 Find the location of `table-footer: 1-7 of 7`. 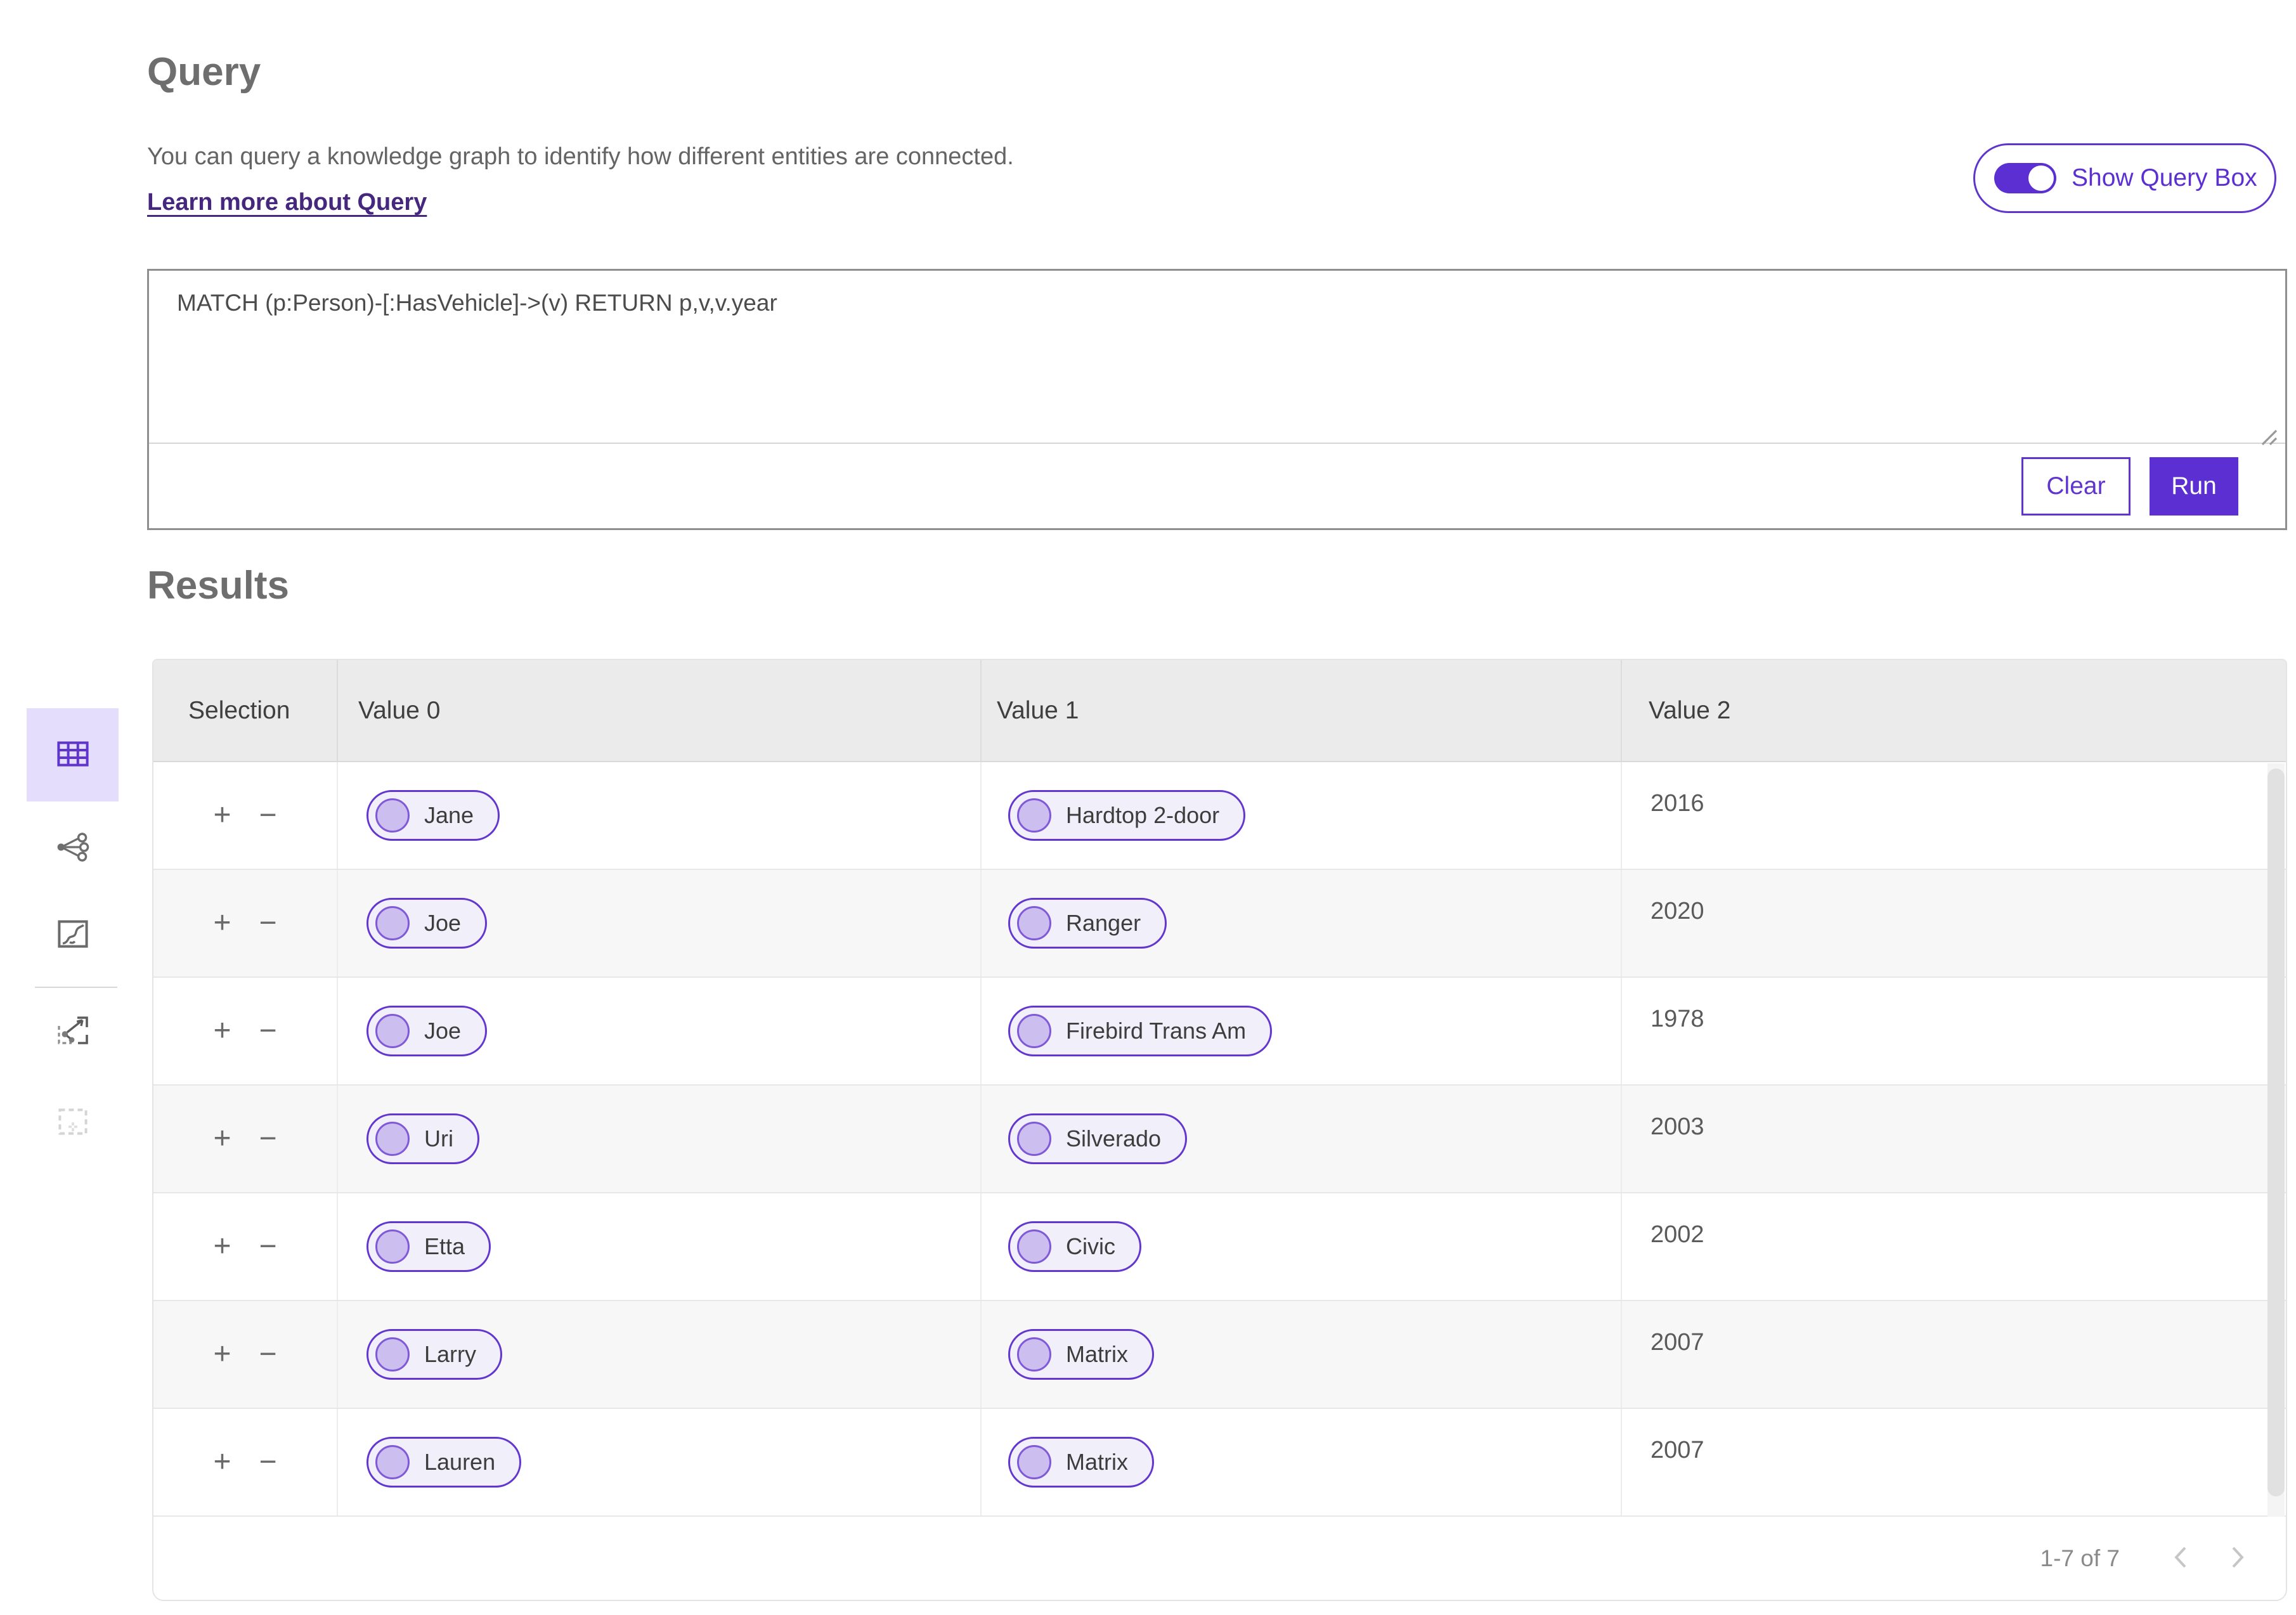

table-footer: 1-7 of 7 is located at coordinates (1219, 1558).